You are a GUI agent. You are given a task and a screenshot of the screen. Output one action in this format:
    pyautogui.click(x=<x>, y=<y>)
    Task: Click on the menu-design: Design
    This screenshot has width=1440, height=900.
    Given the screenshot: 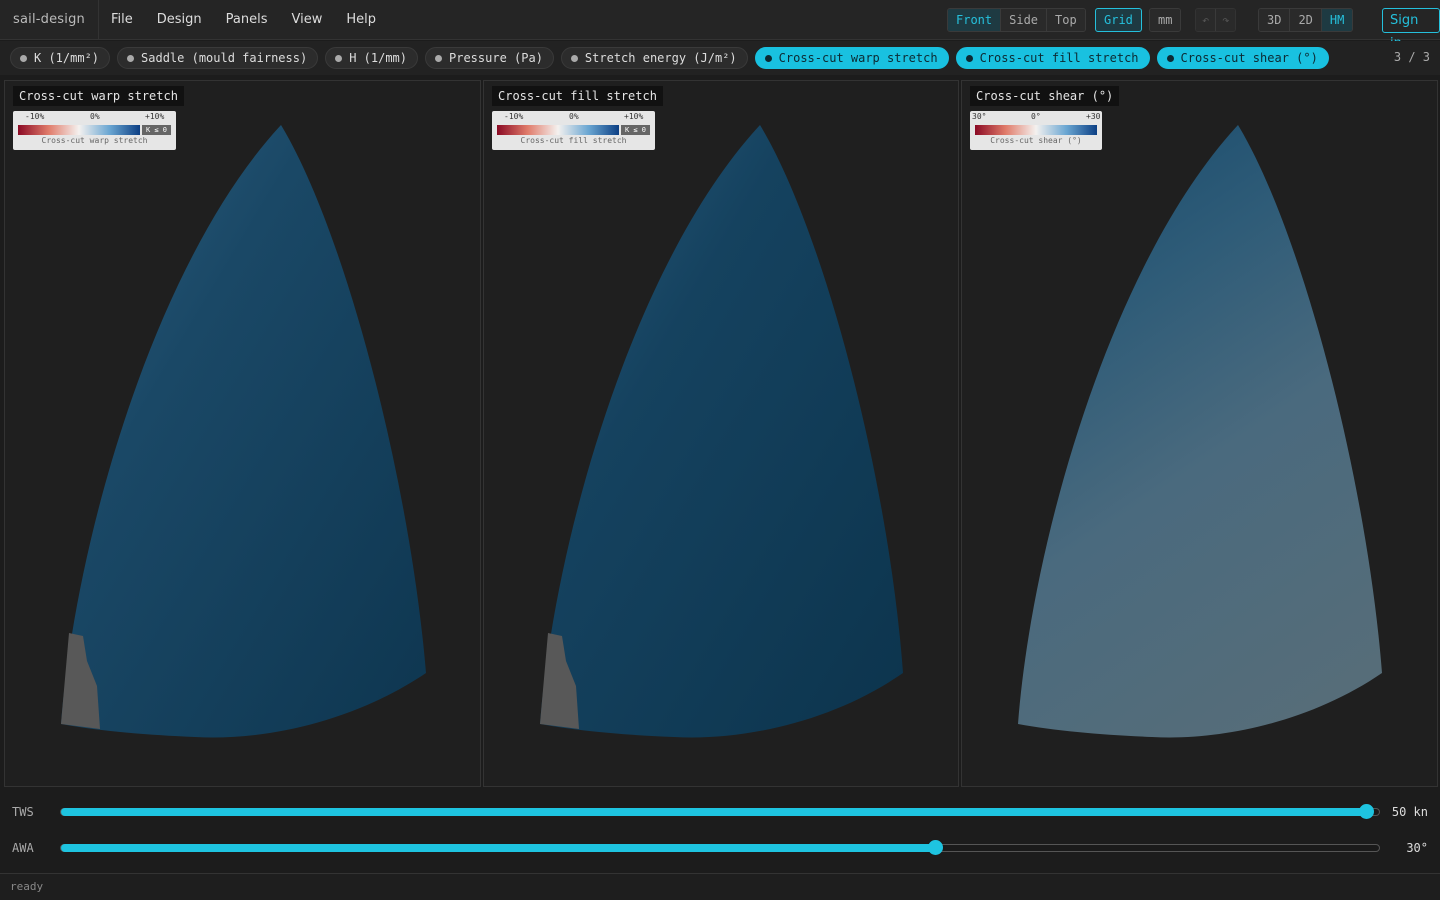 What is the action you would take?
    pyautogui.click(x=179, y=19)
    